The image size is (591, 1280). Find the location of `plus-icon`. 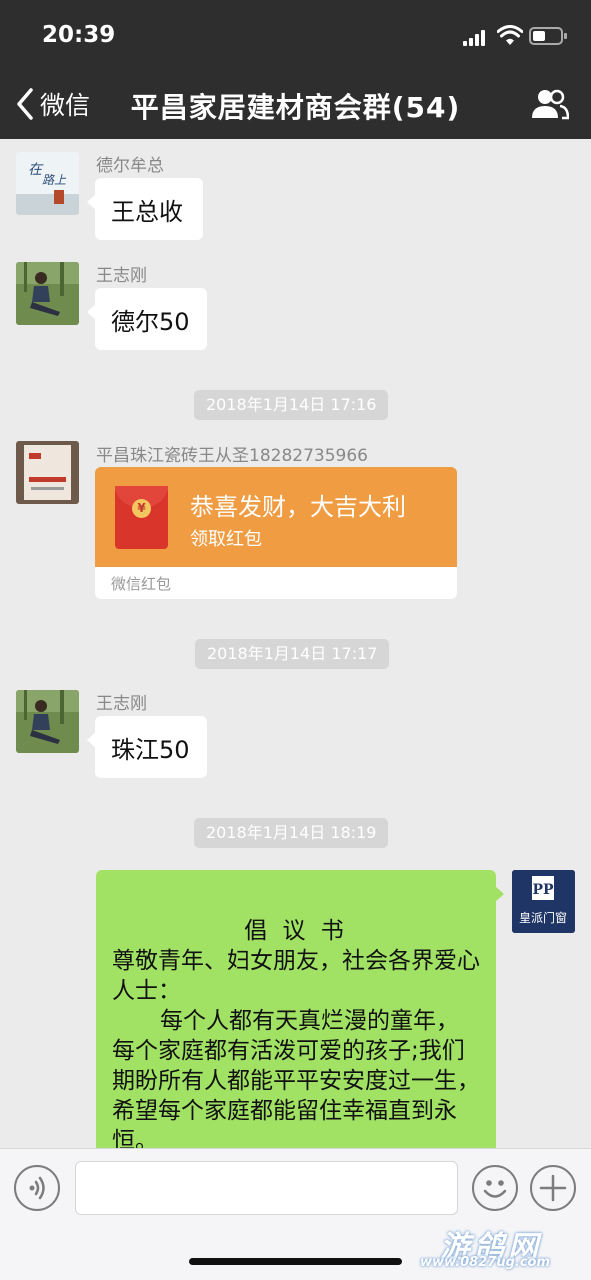

plus-icon is located at coordinates (553, 1188).